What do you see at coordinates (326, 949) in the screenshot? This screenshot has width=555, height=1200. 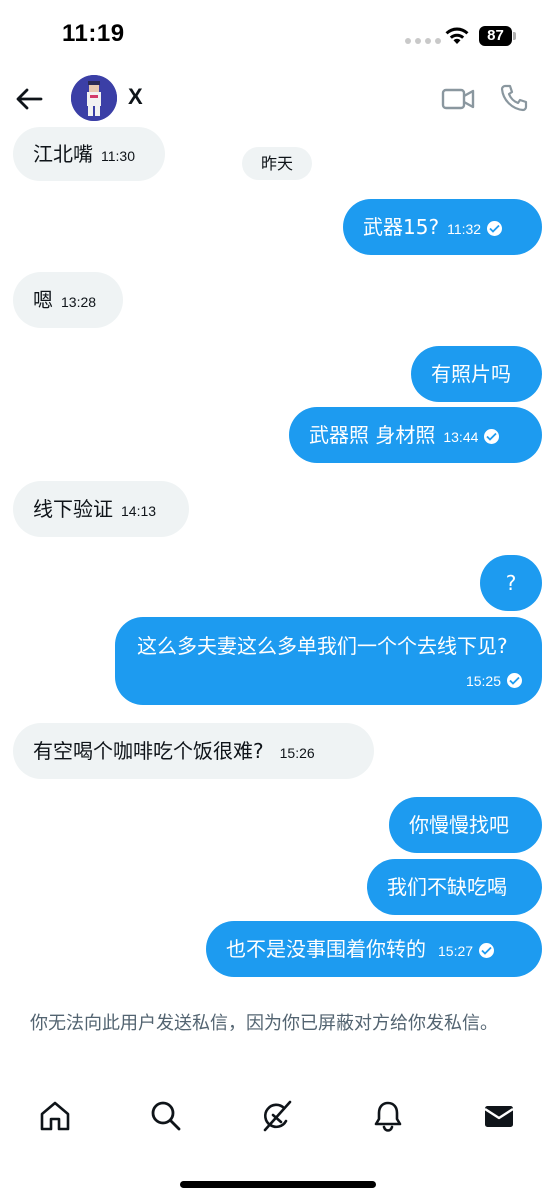 I see `message-text: 也不是没事围着你转的` at bounding box center [326, 949].